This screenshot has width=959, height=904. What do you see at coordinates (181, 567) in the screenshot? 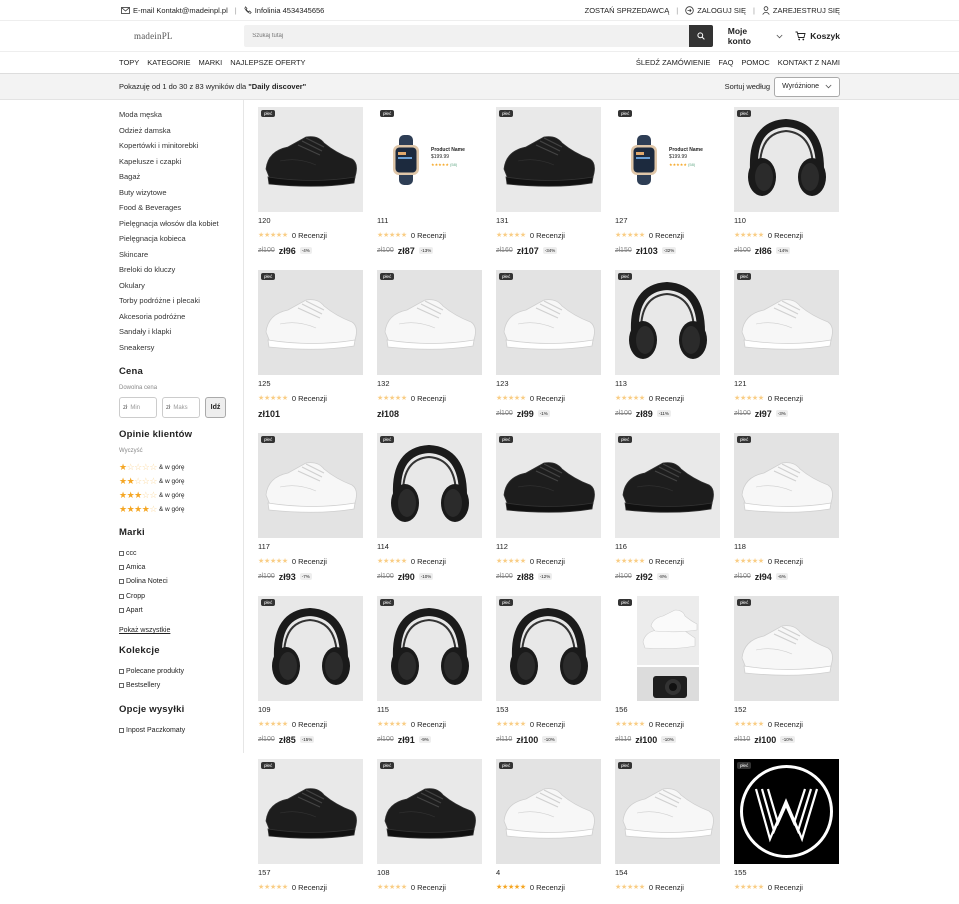
I see `brand-checkbox: Amica` at bounding box center [181, 567].